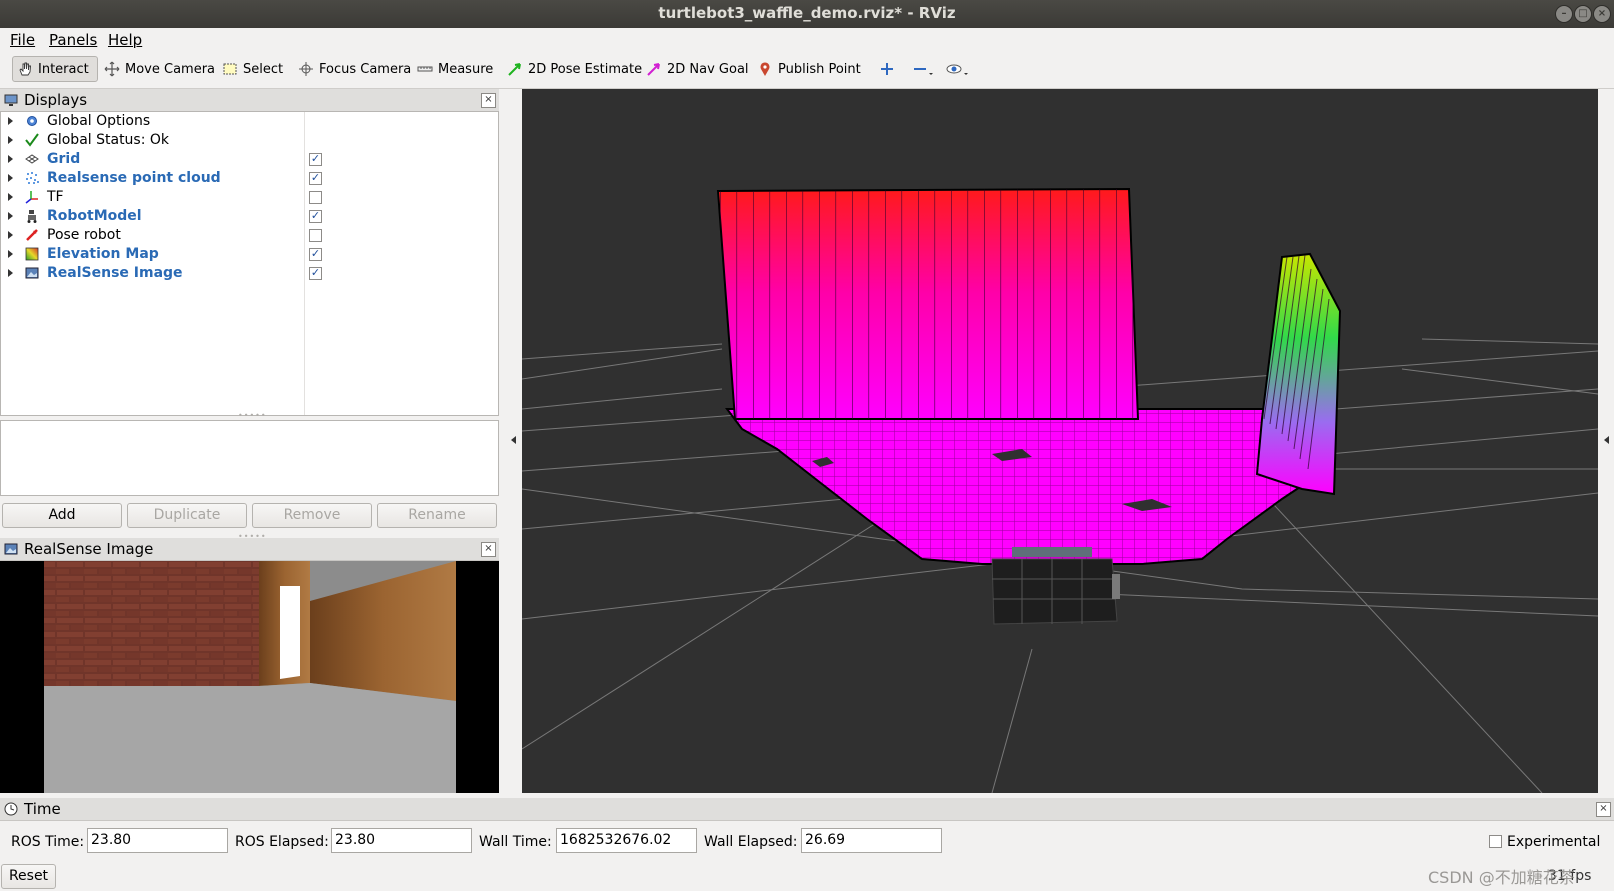 This screenshot has height=891, width=1614. I want to click on collapse-left-arrow-icon, so click(513, 440).